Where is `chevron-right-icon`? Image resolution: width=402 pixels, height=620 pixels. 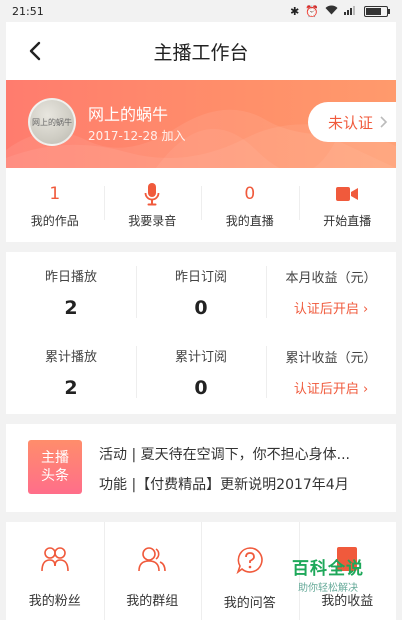 chevron-right-icon is located at coordinates (384, 122).